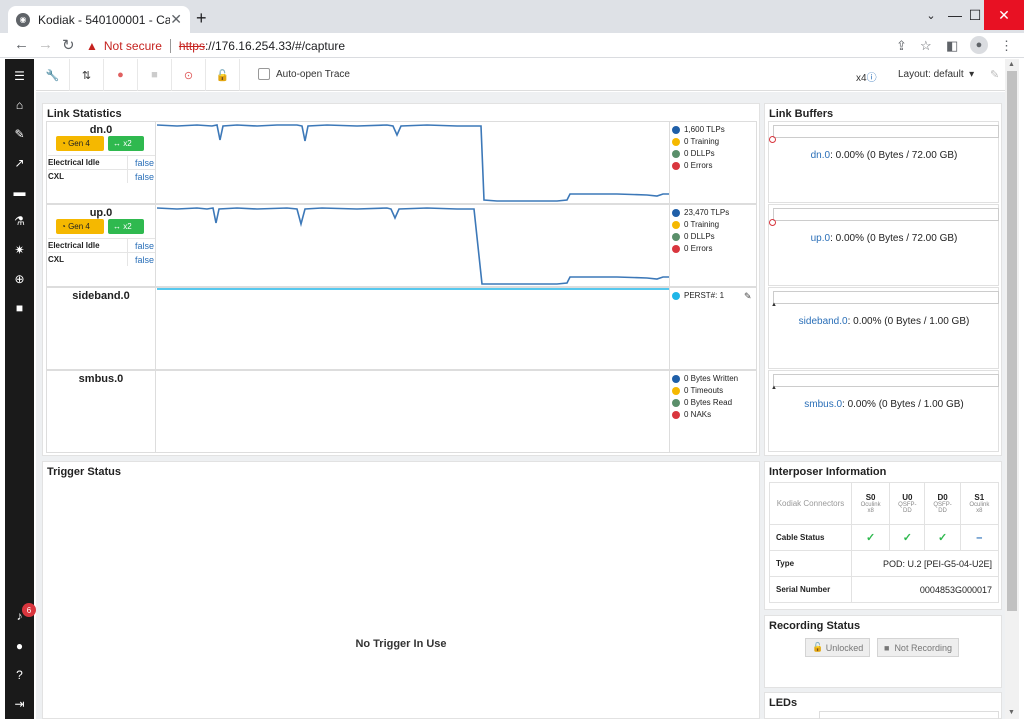  What do you see at coordinates (19, 704) in the screenshot?
I see `logout-icon: ⇥` at bounding box center [19, 704].